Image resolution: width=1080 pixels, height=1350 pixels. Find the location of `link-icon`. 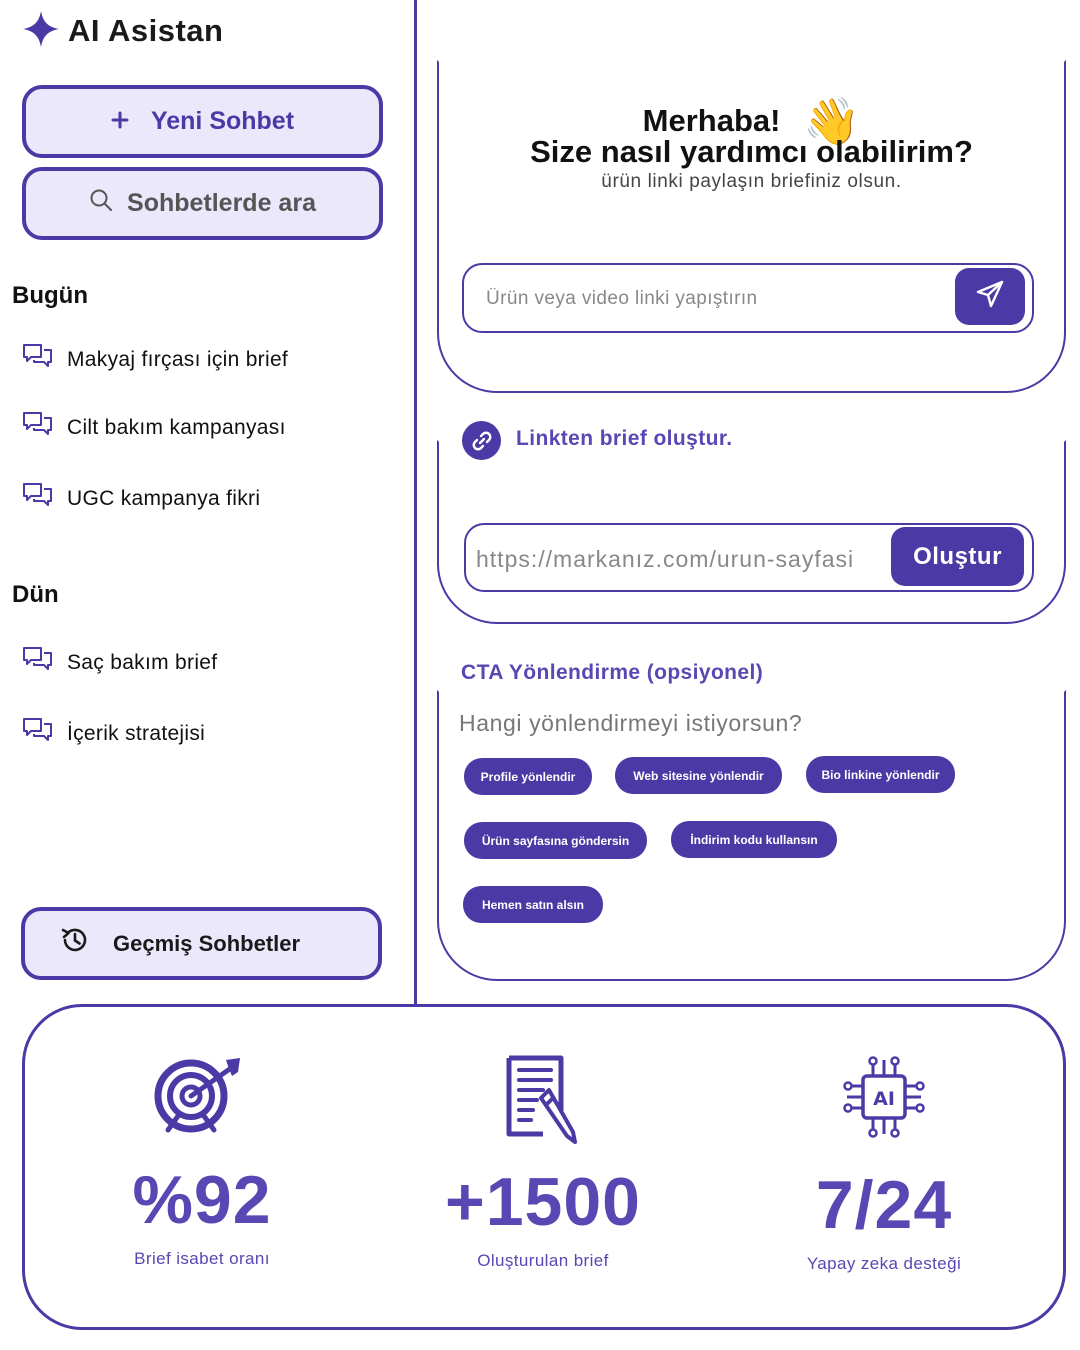

link-icon is located at coordinates (481, 440).